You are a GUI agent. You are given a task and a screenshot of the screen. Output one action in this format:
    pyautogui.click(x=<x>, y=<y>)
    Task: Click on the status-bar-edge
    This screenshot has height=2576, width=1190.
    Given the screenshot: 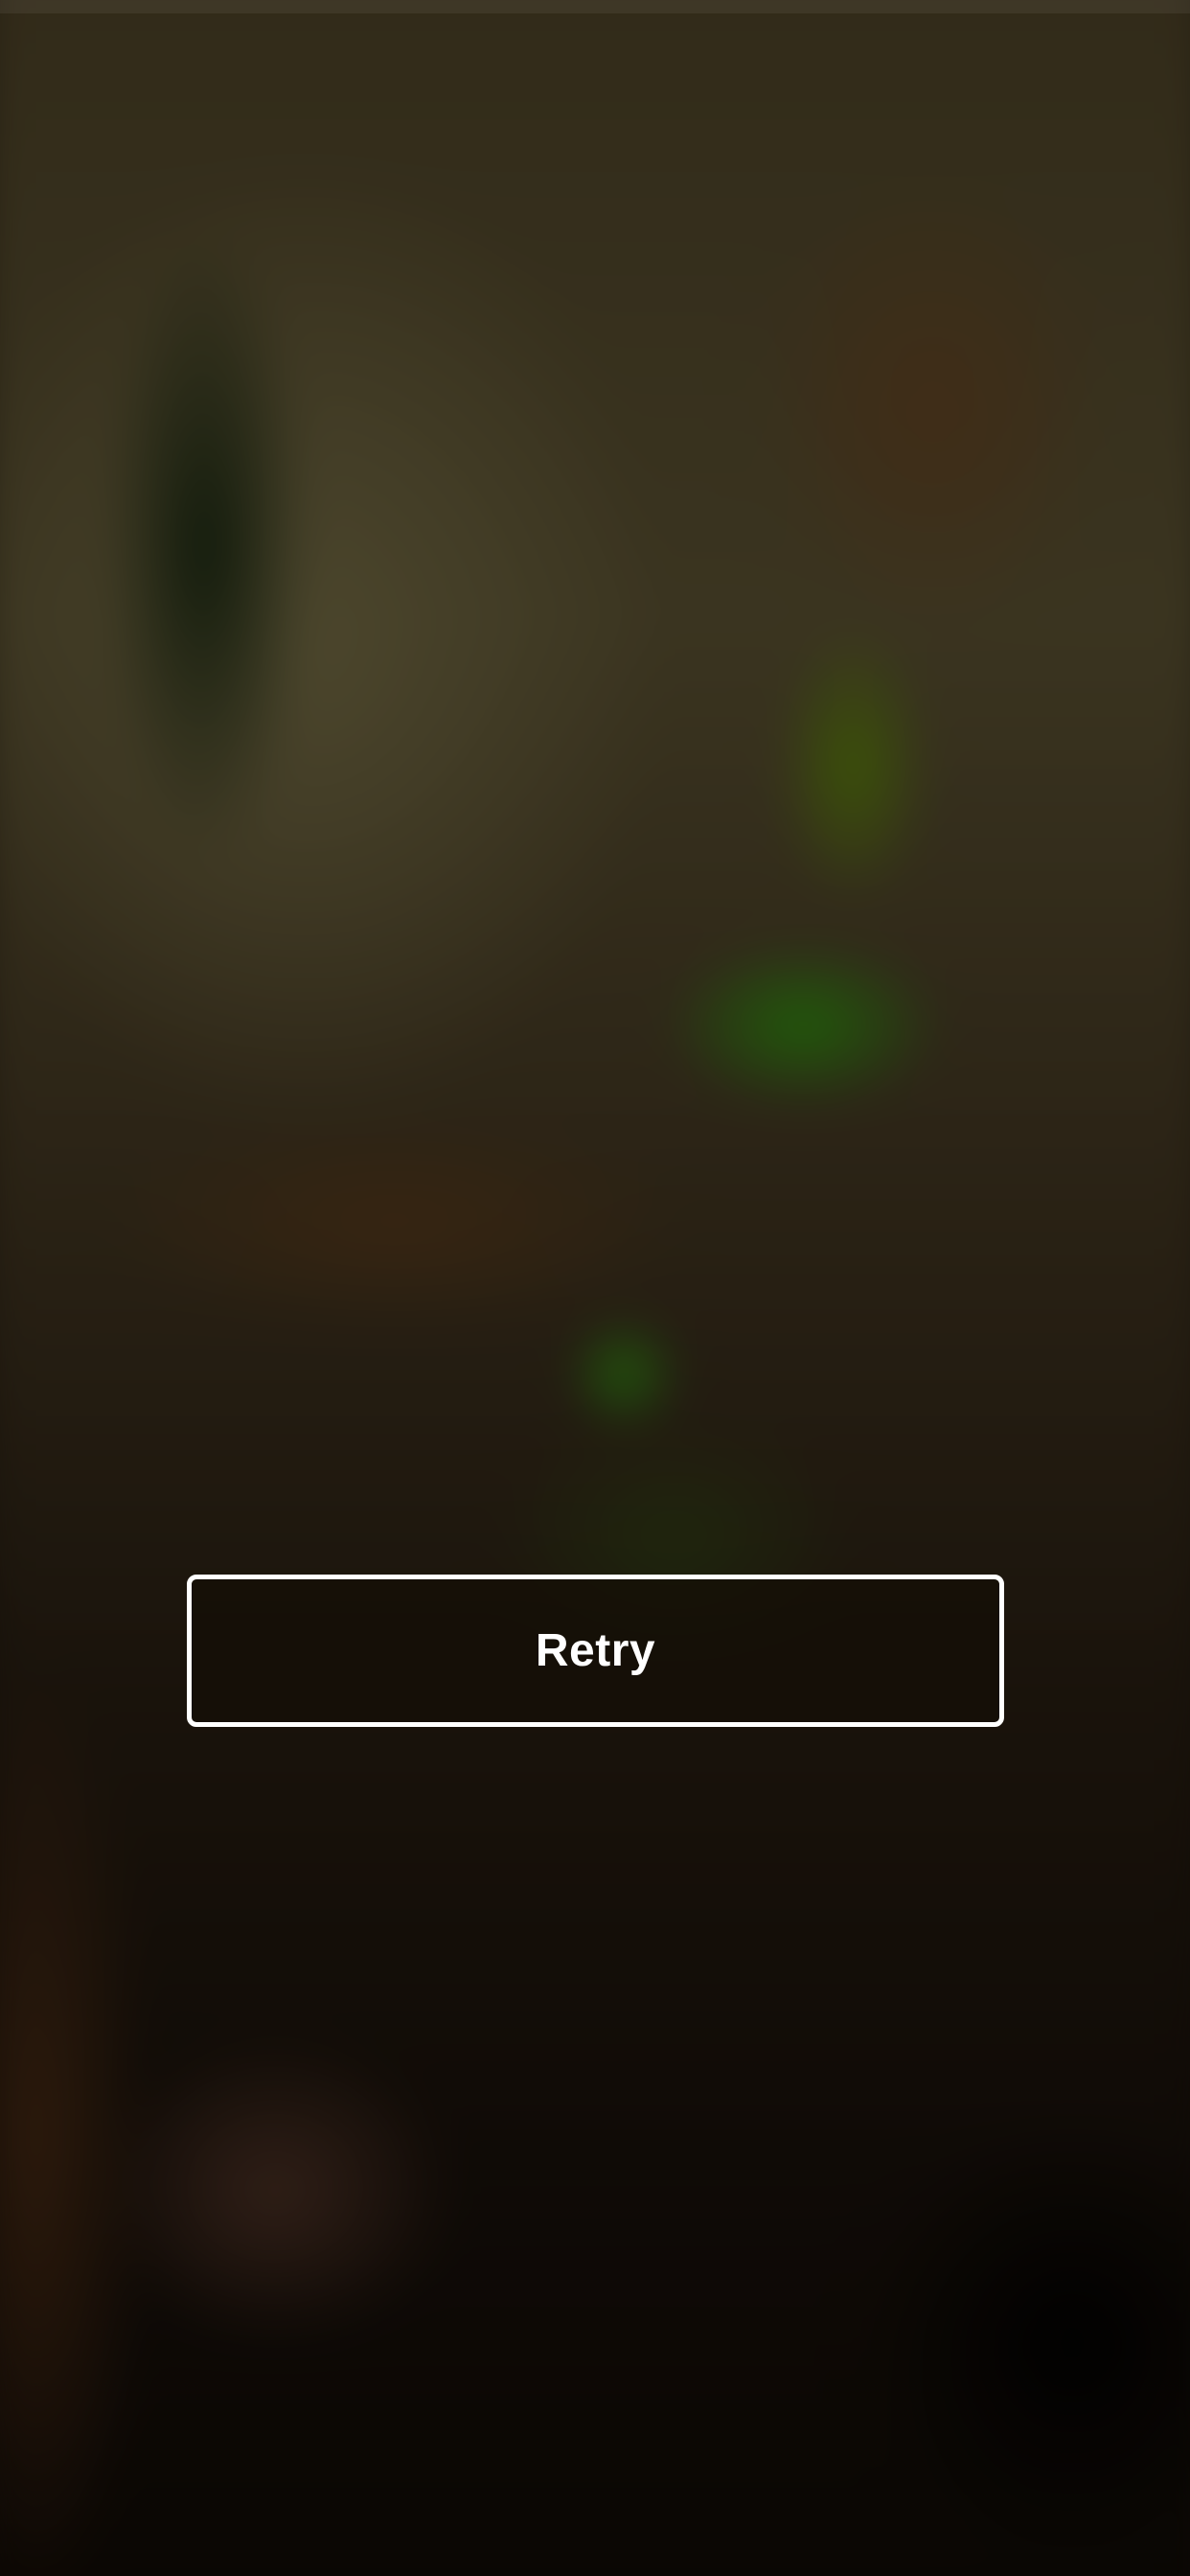 What is the action you would take?
    pyautogui.click(x=595, y=6)
    